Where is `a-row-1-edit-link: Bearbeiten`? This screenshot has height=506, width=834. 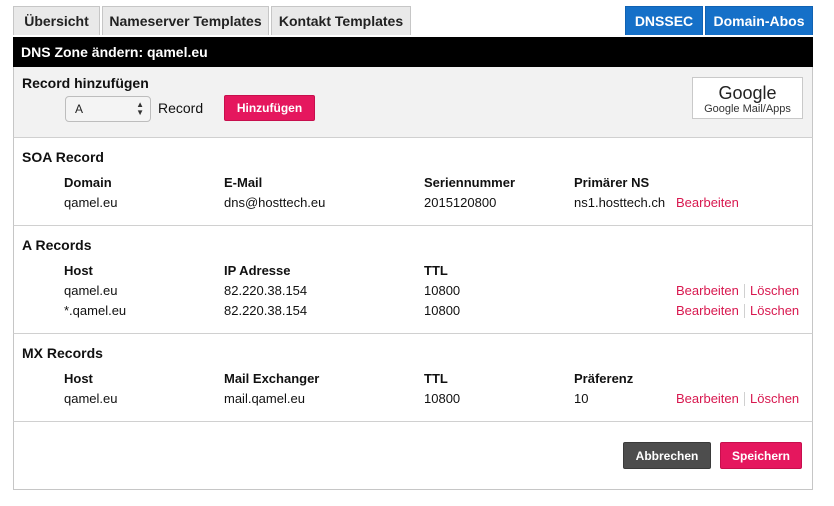 a-row-1-edit-link: Bearbeiten is located at coordinates (707, 290).